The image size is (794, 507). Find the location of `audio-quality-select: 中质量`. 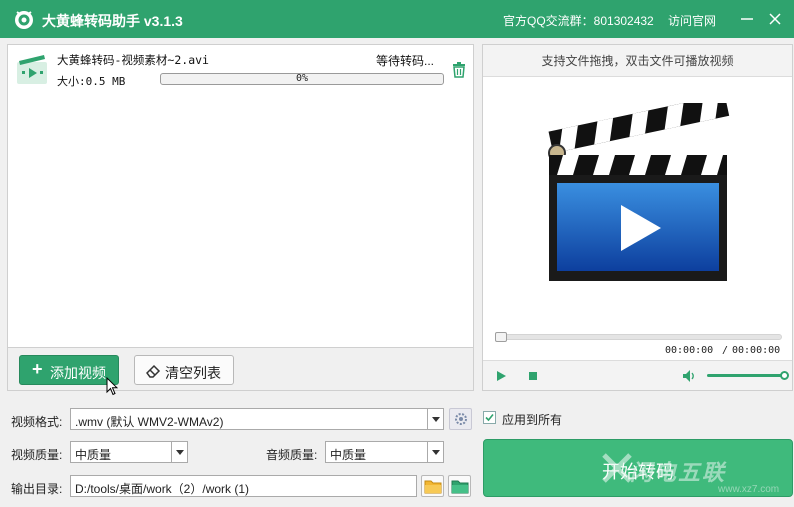

audio-quality-select: 中质量 is located at coordinates (384, 452).